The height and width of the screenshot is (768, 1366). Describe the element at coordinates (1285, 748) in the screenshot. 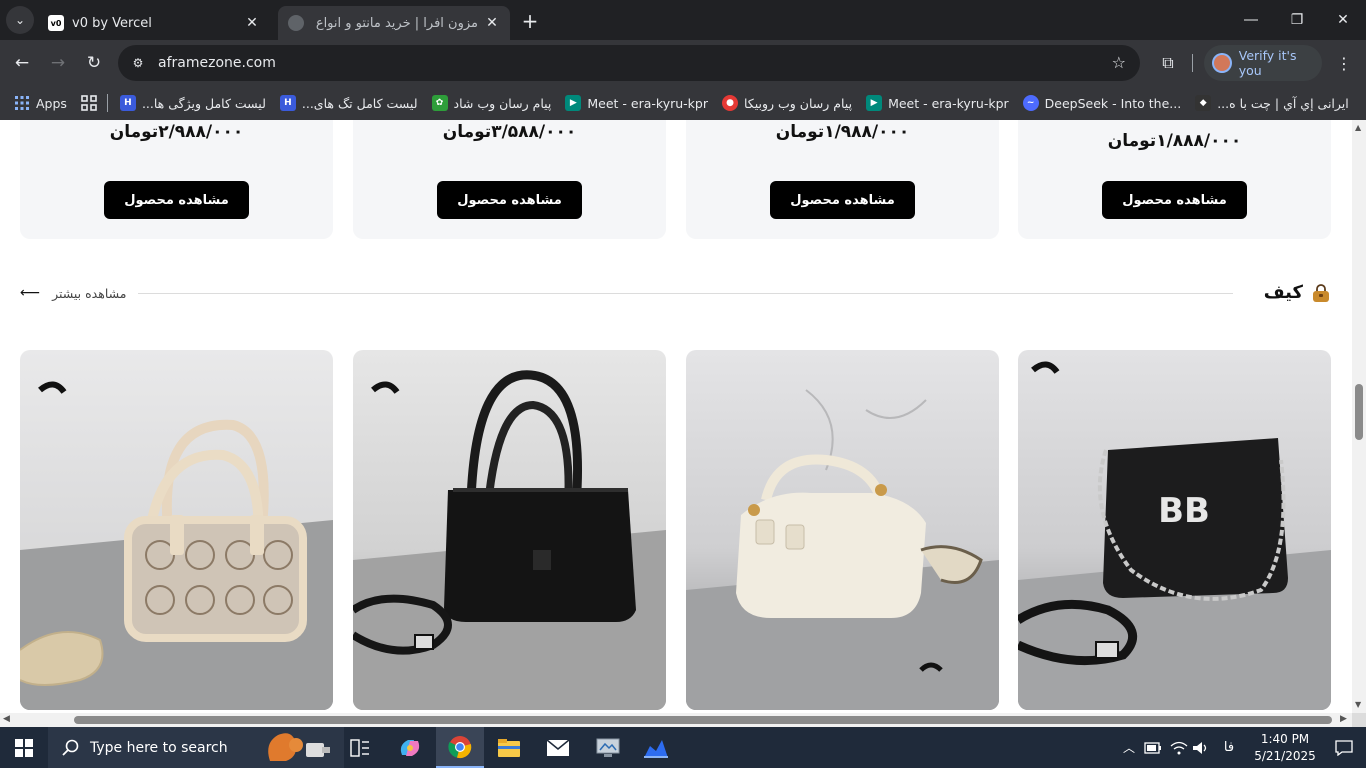

I see `system-clock: 1:40 PM 5/21/2025` at that location.